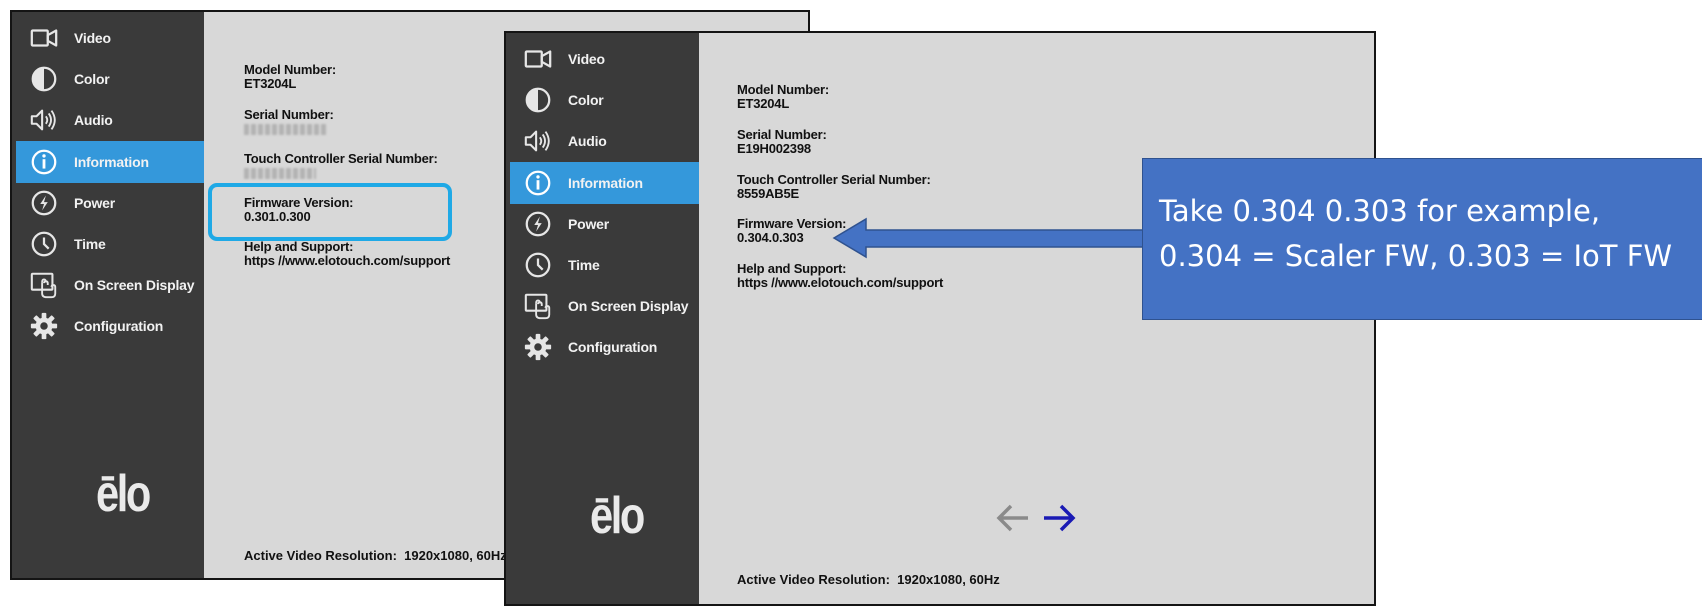 The image size is (1702, 606). I want to click on back-arrow-icon, so click(1012, 520).